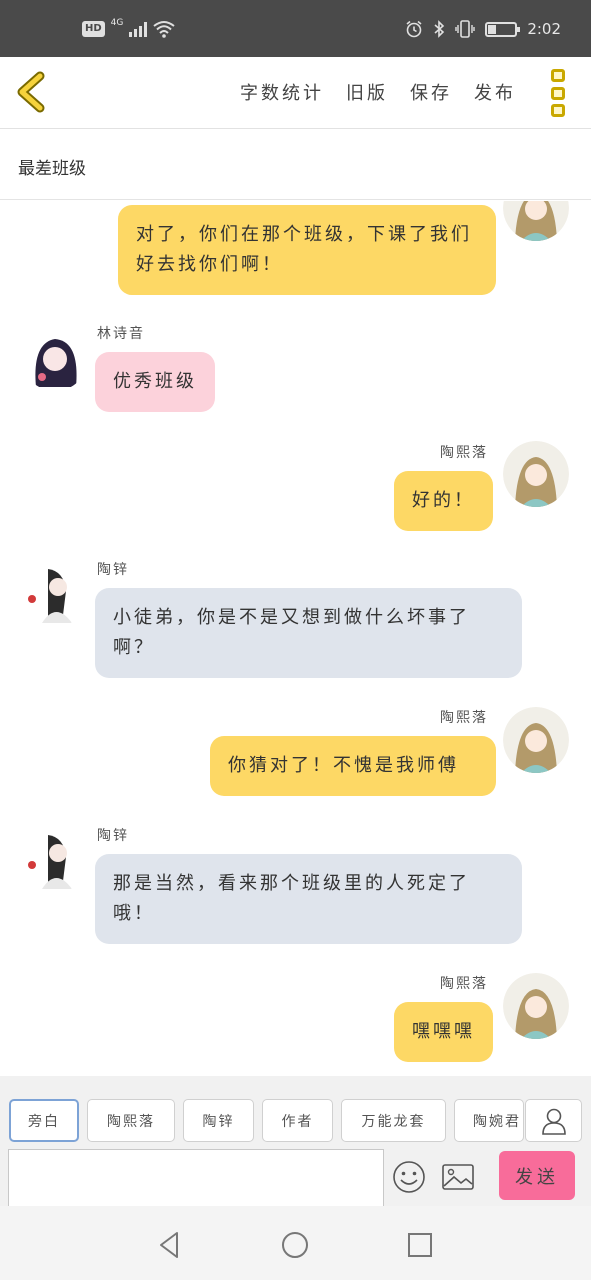 The image size is (591, 1280). I want to click on toolbar-actions: 字数统计 旧版 保存 发布, so click(389, 92).